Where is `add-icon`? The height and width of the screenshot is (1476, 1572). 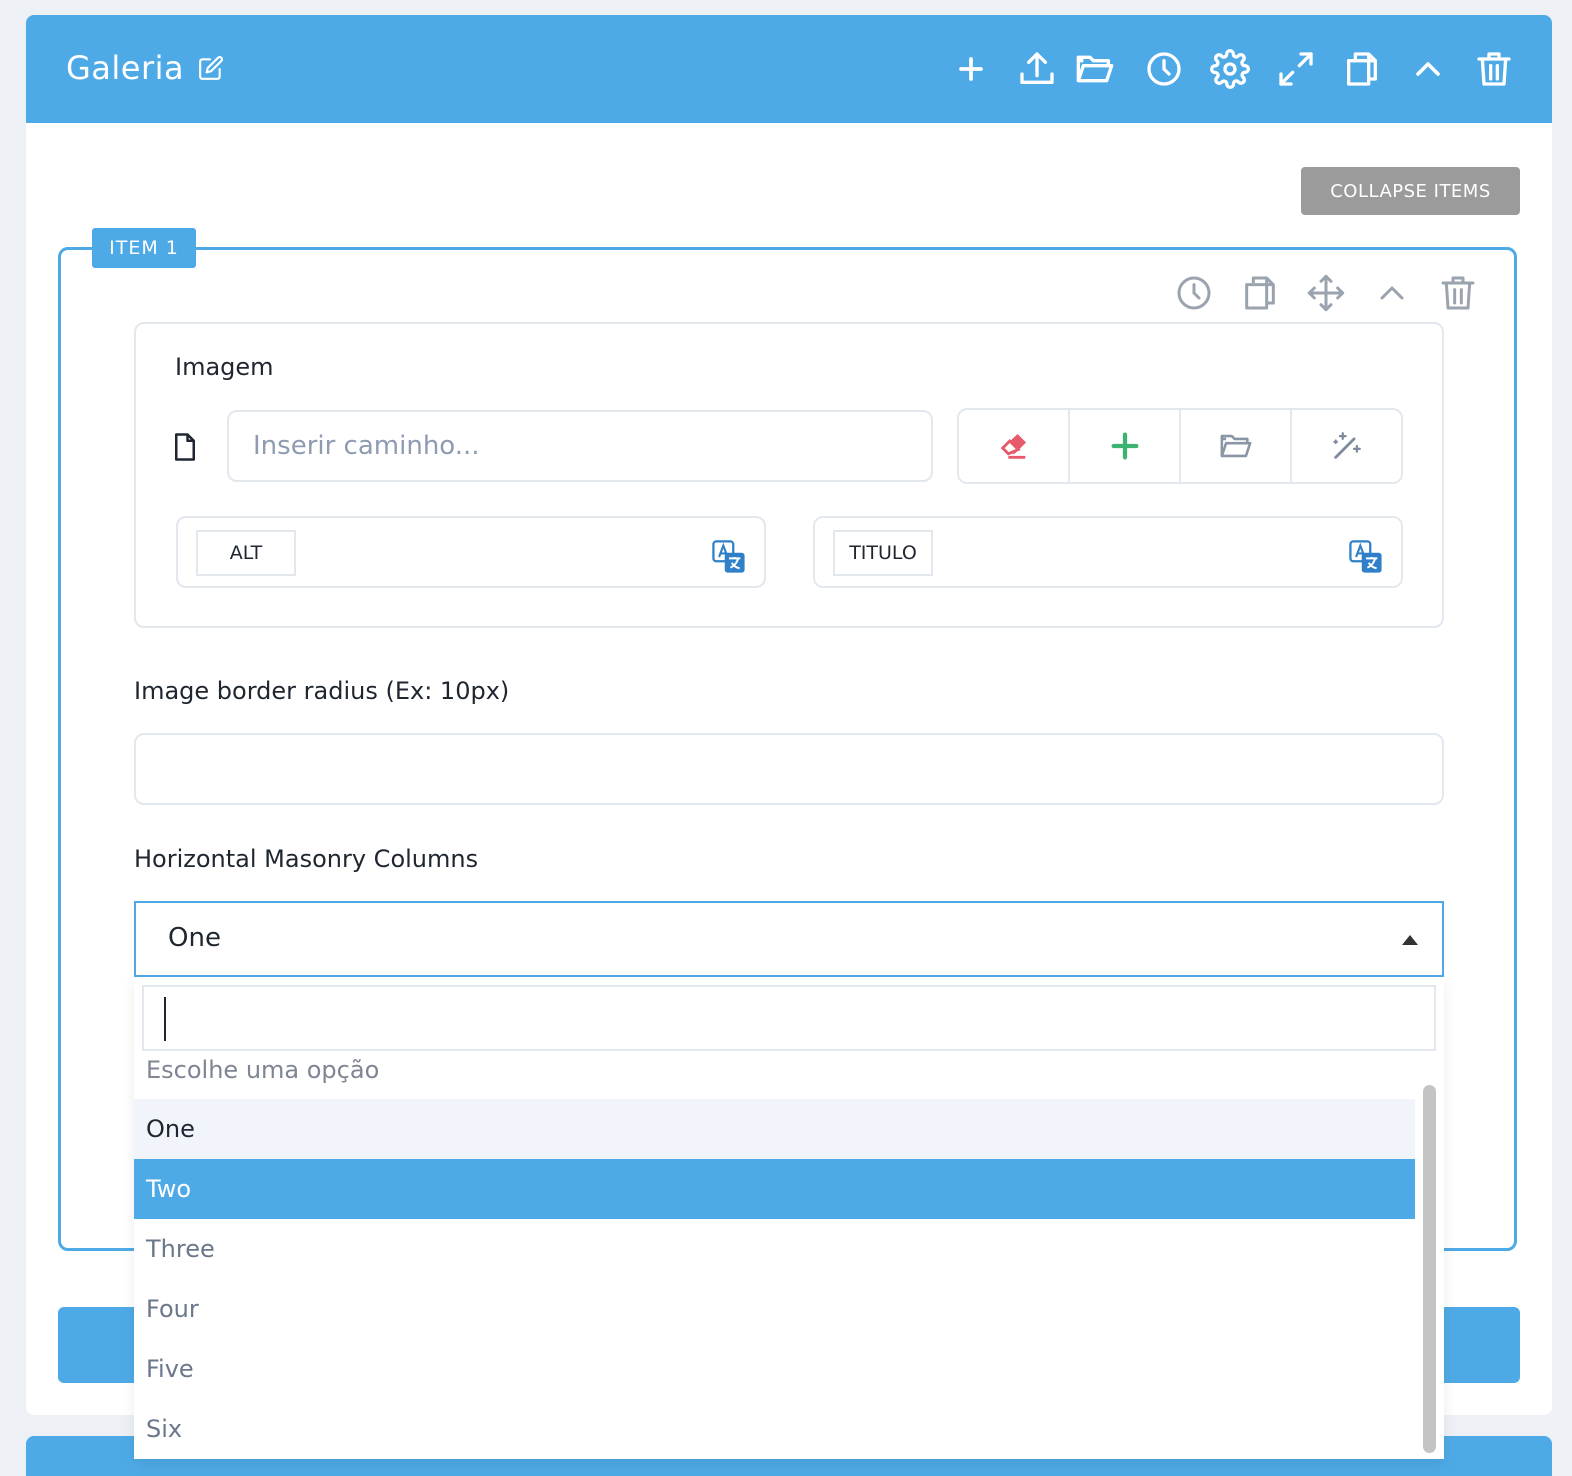 add-icon is located at coordinates (971, 69).